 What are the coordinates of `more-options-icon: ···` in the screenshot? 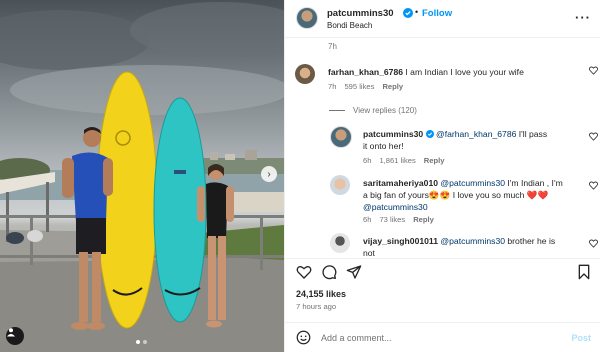 It's located at (583, 17).